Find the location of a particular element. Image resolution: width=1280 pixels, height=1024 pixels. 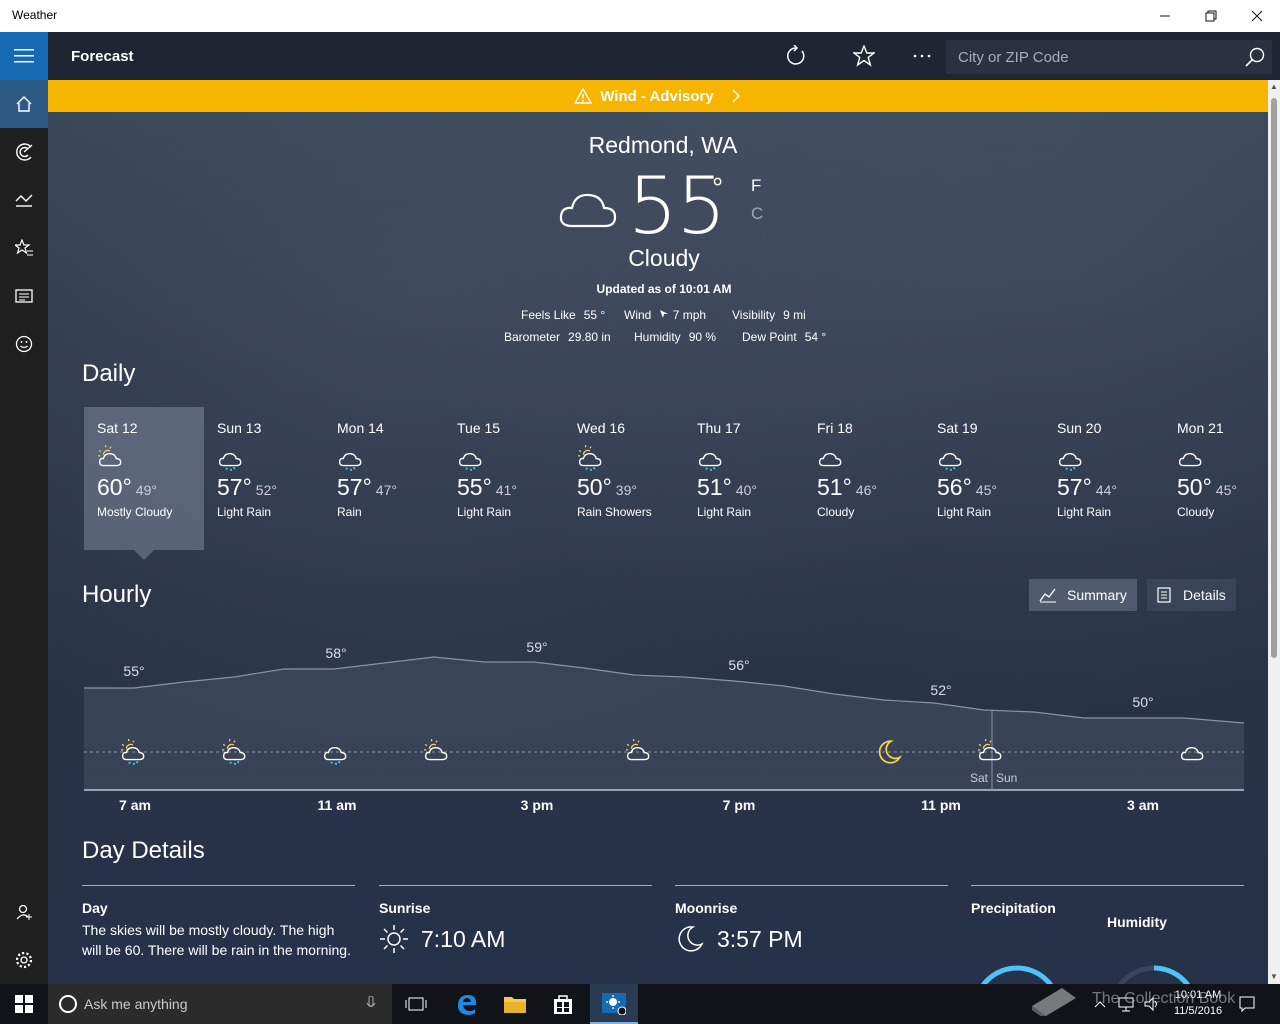

unit-celsius: C is located at coordinates (757, 214).